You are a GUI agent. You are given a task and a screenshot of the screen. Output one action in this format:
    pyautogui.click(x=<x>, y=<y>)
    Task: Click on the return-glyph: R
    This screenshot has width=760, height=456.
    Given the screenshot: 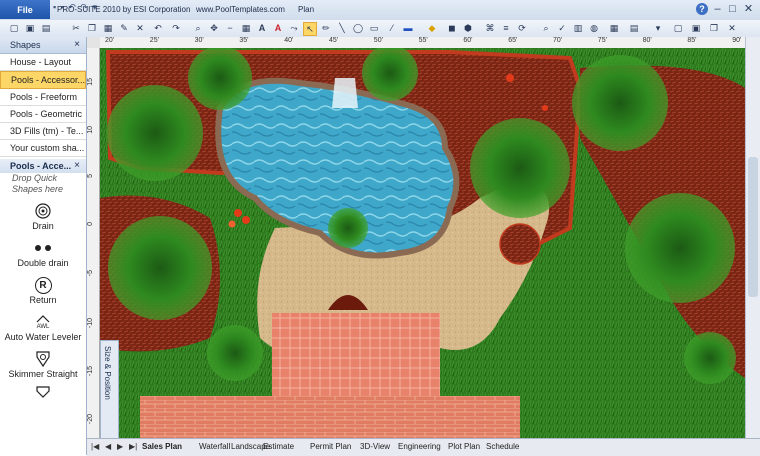 What is the action you would take?
    pyautogui.click(x=43, y=285)
    